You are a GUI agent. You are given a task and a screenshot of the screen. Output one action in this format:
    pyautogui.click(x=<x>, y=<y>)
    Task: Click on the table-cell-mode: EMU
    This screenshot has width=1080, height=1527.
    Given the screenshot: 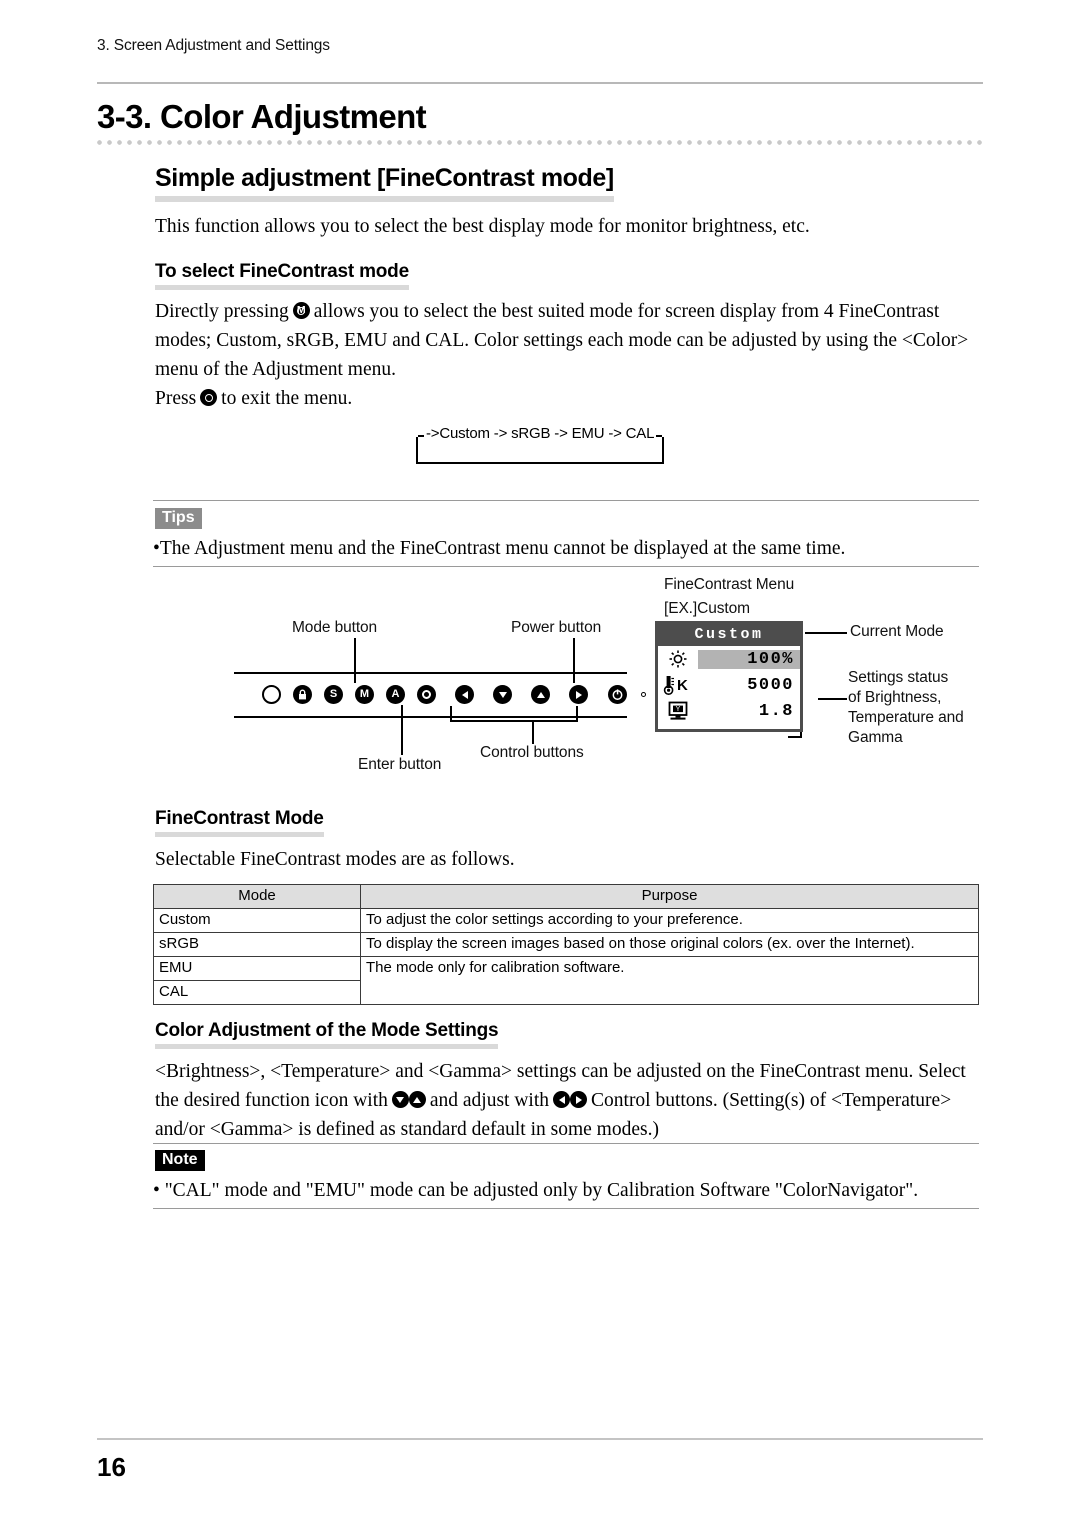 What is the action you would take?
    pyautogui.click(x=257, y=968)
    